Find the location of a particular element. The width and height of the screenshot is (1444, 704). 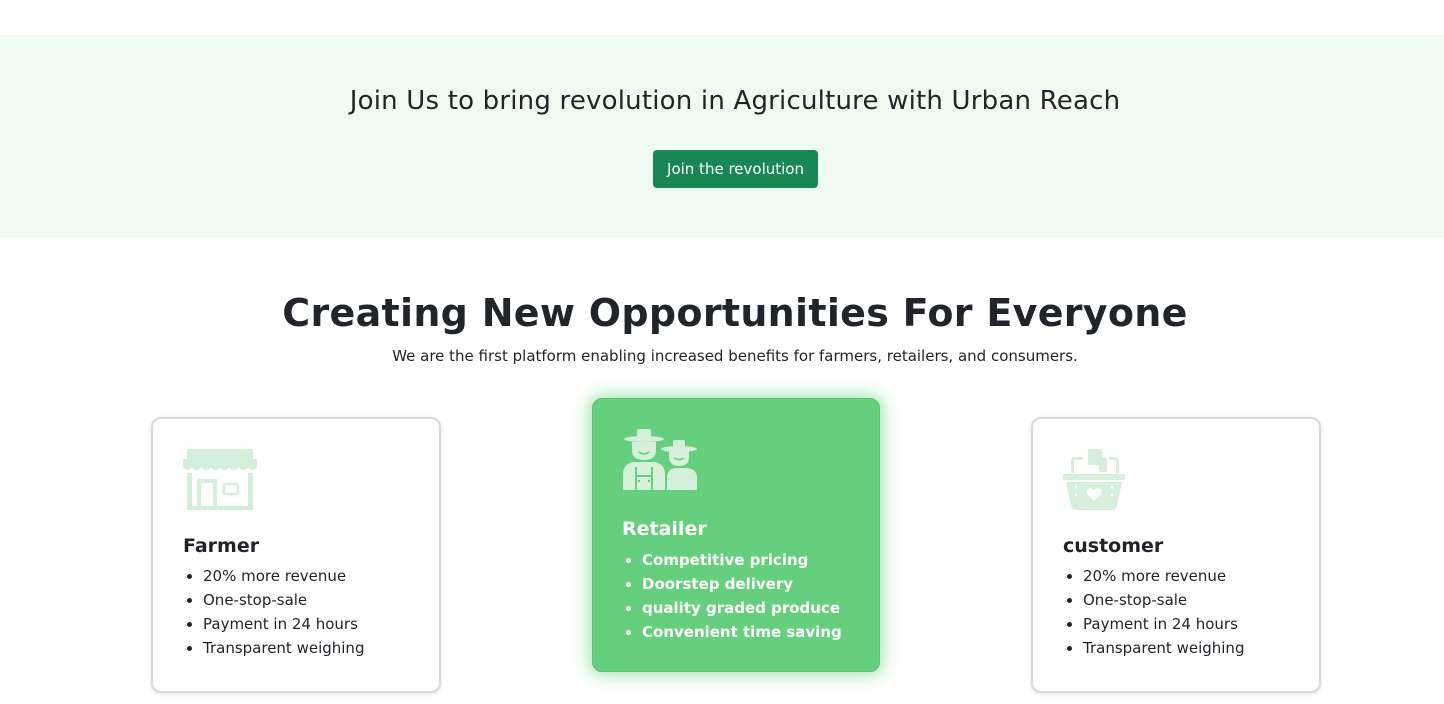

list-item: Competitive pricing is located at coordinates (742, 560).